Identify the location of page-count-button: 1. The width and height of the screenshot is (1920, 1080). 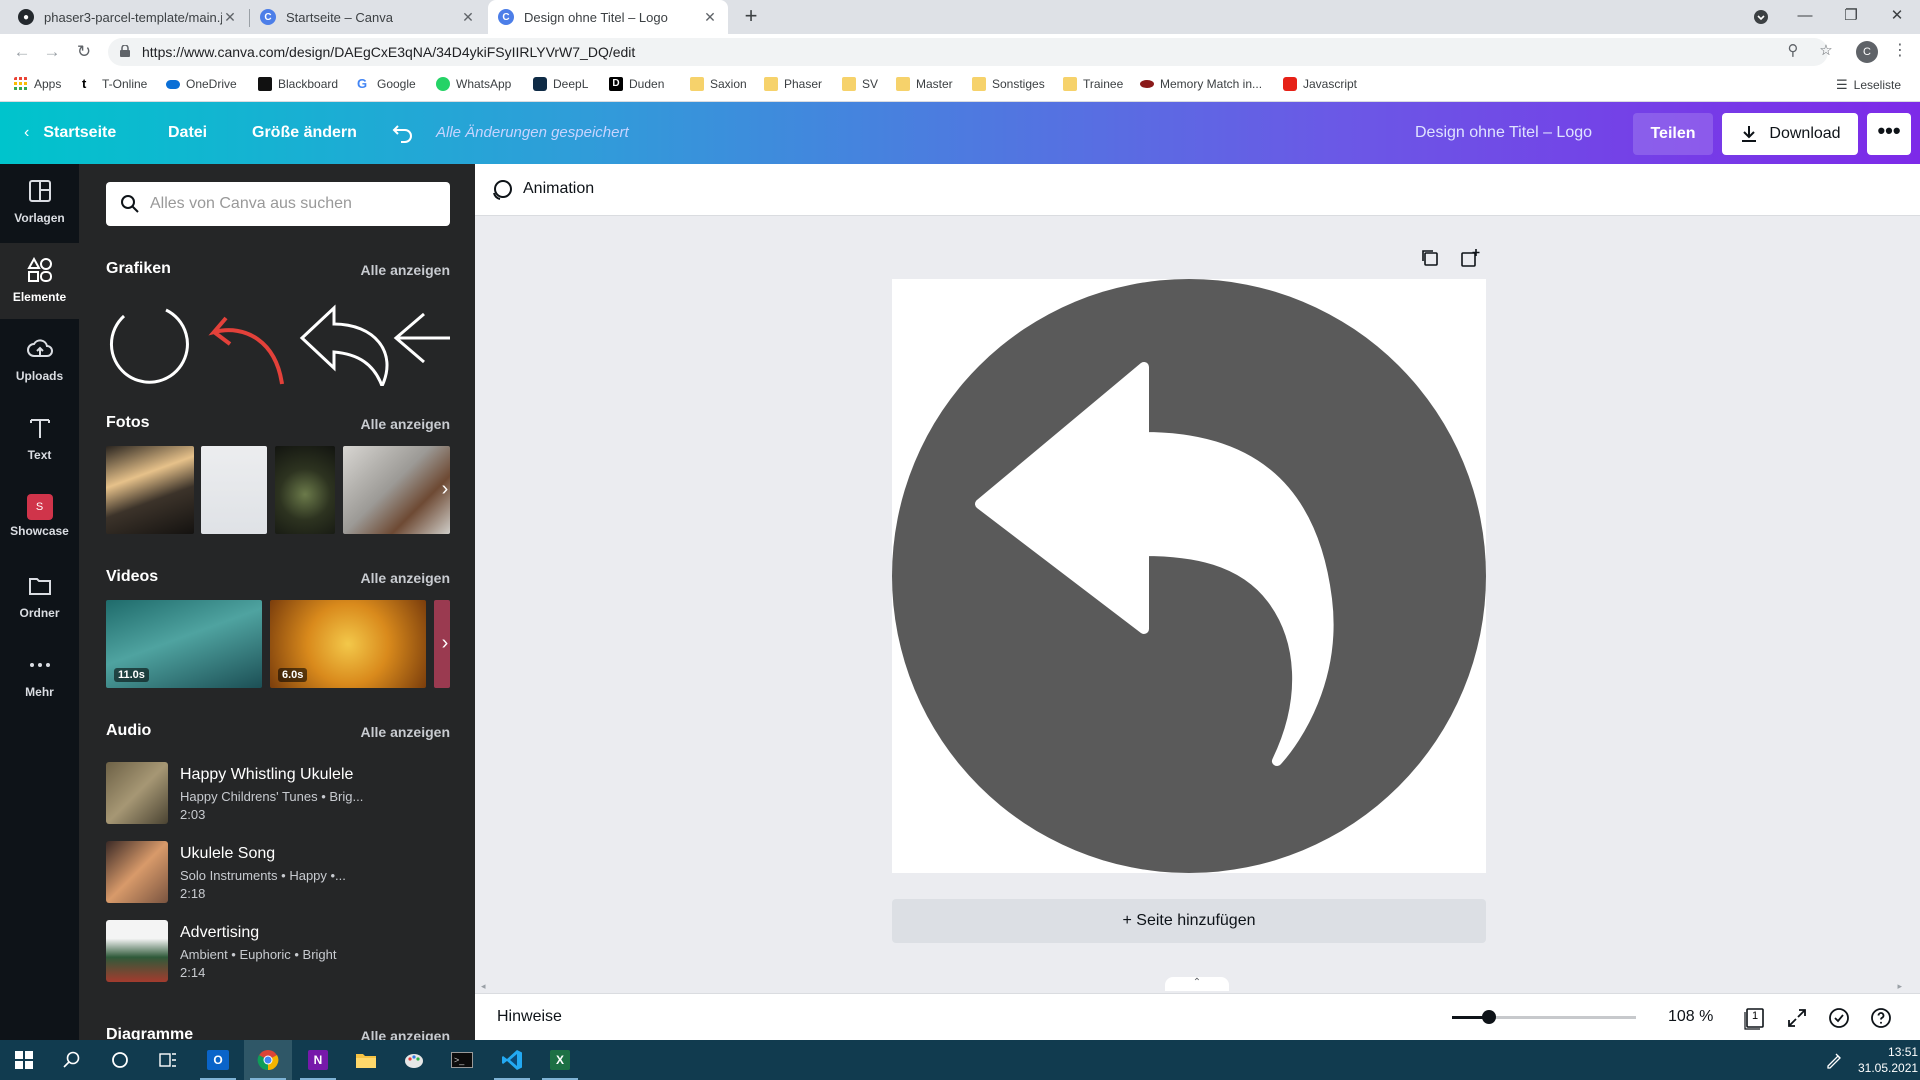
(1755, 1018).